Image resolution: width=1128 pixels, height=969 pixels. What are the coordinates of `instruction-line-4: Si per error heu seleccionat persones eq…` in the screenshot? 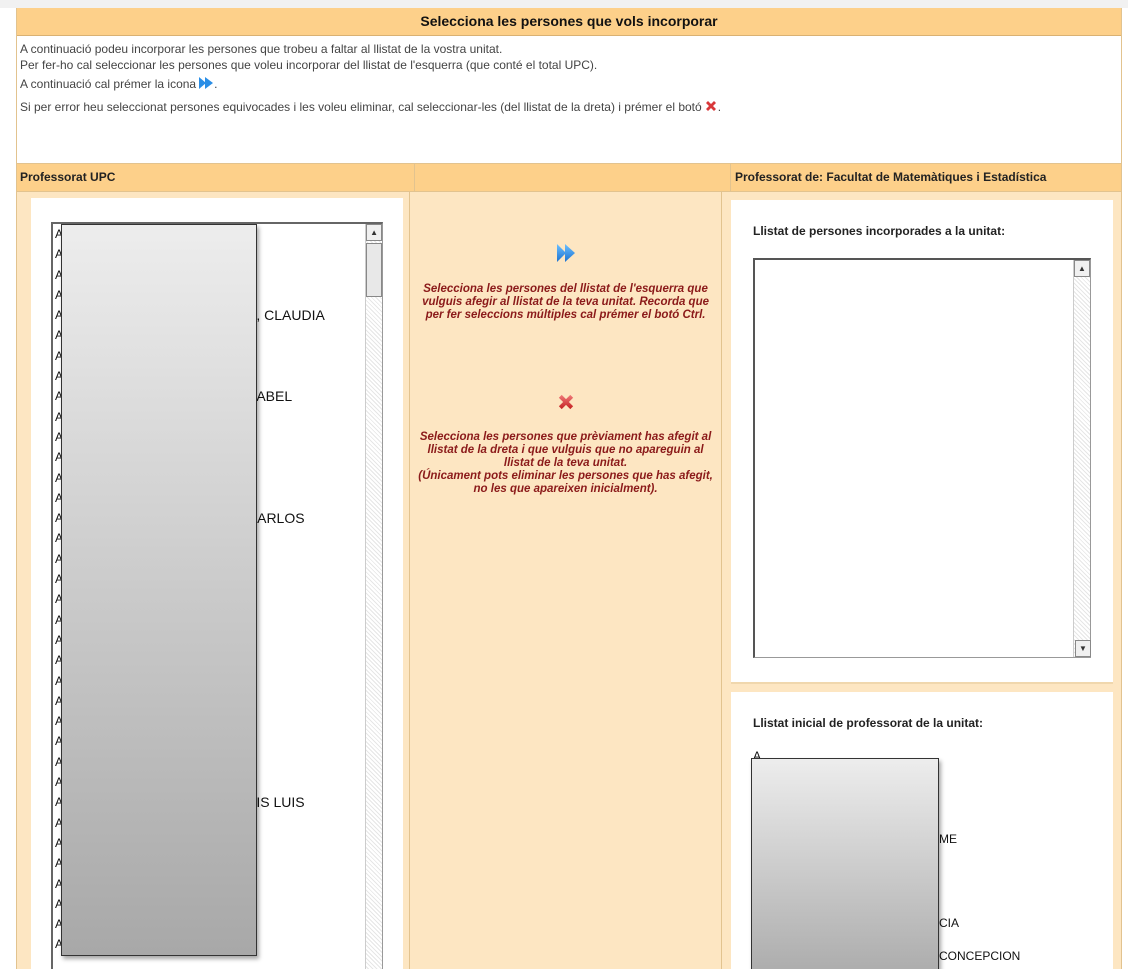 It's located at (569, 107).